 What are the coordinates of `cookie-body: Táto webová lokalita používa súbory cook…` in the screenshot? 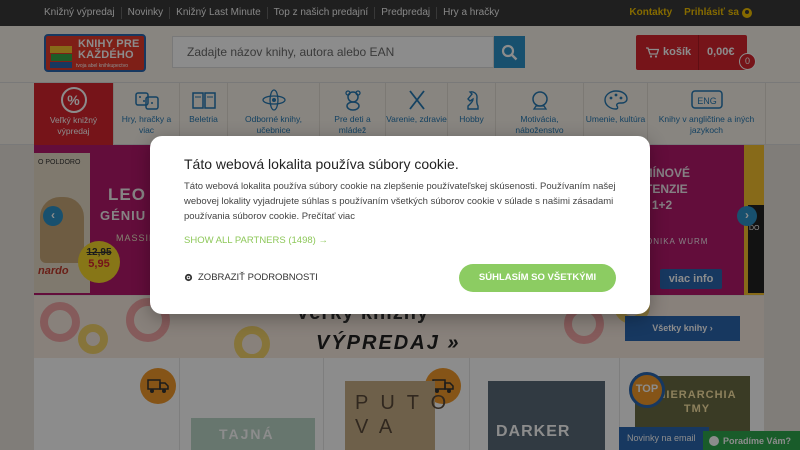 It's located at (400, 201).